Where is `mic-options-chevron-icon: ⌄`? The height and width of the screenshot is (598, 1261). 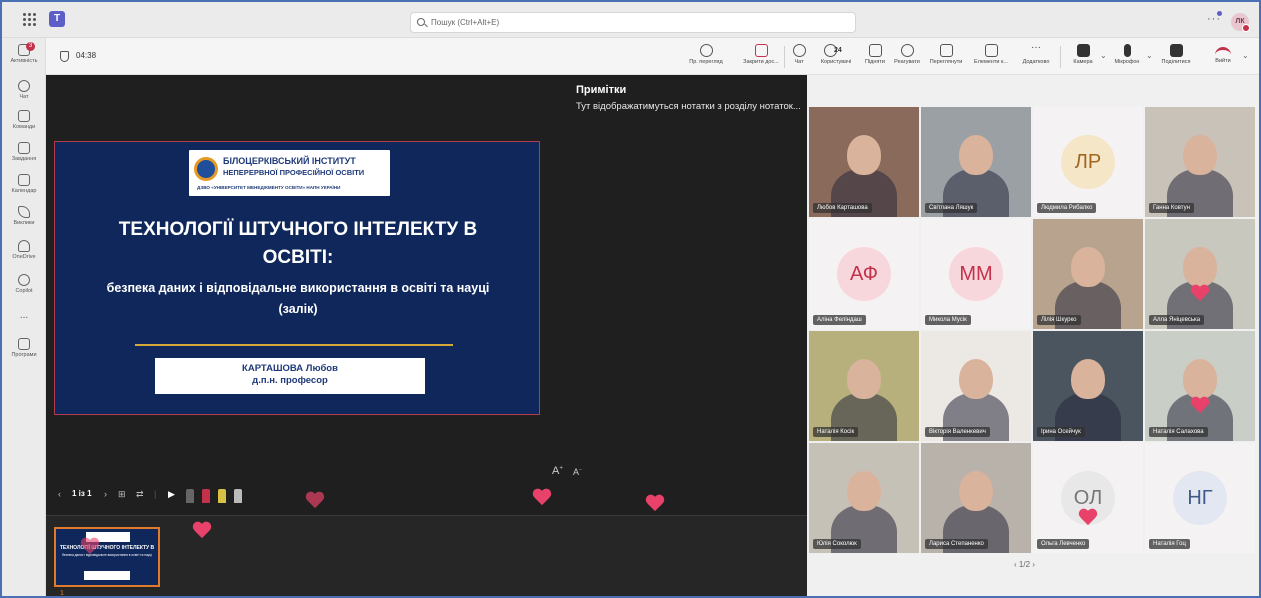
mic-options-chevron-icon: ⌄ is located at coordinates (1149, 55).